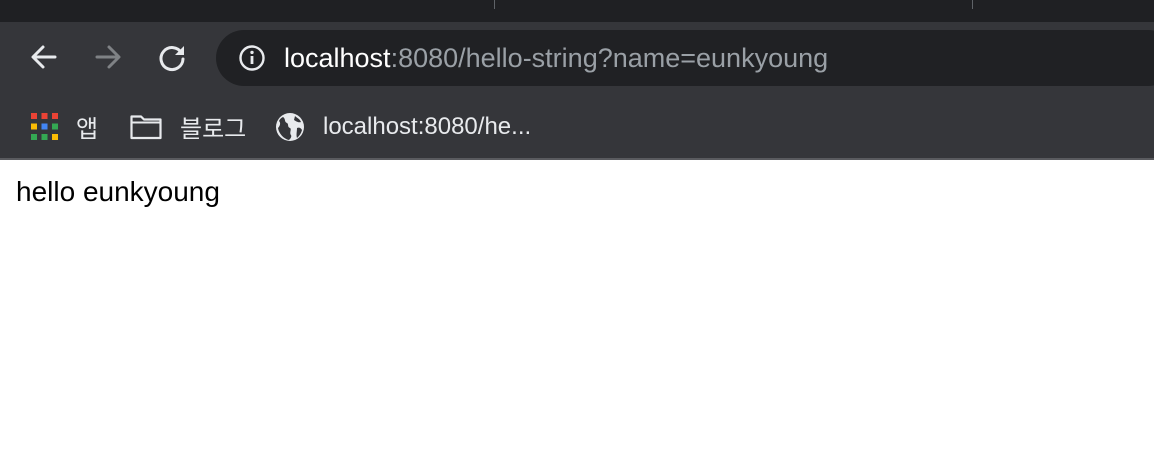 The width and height of the screenshot is (1154, 452). I want to click on reload-icon, so click(172, 59).